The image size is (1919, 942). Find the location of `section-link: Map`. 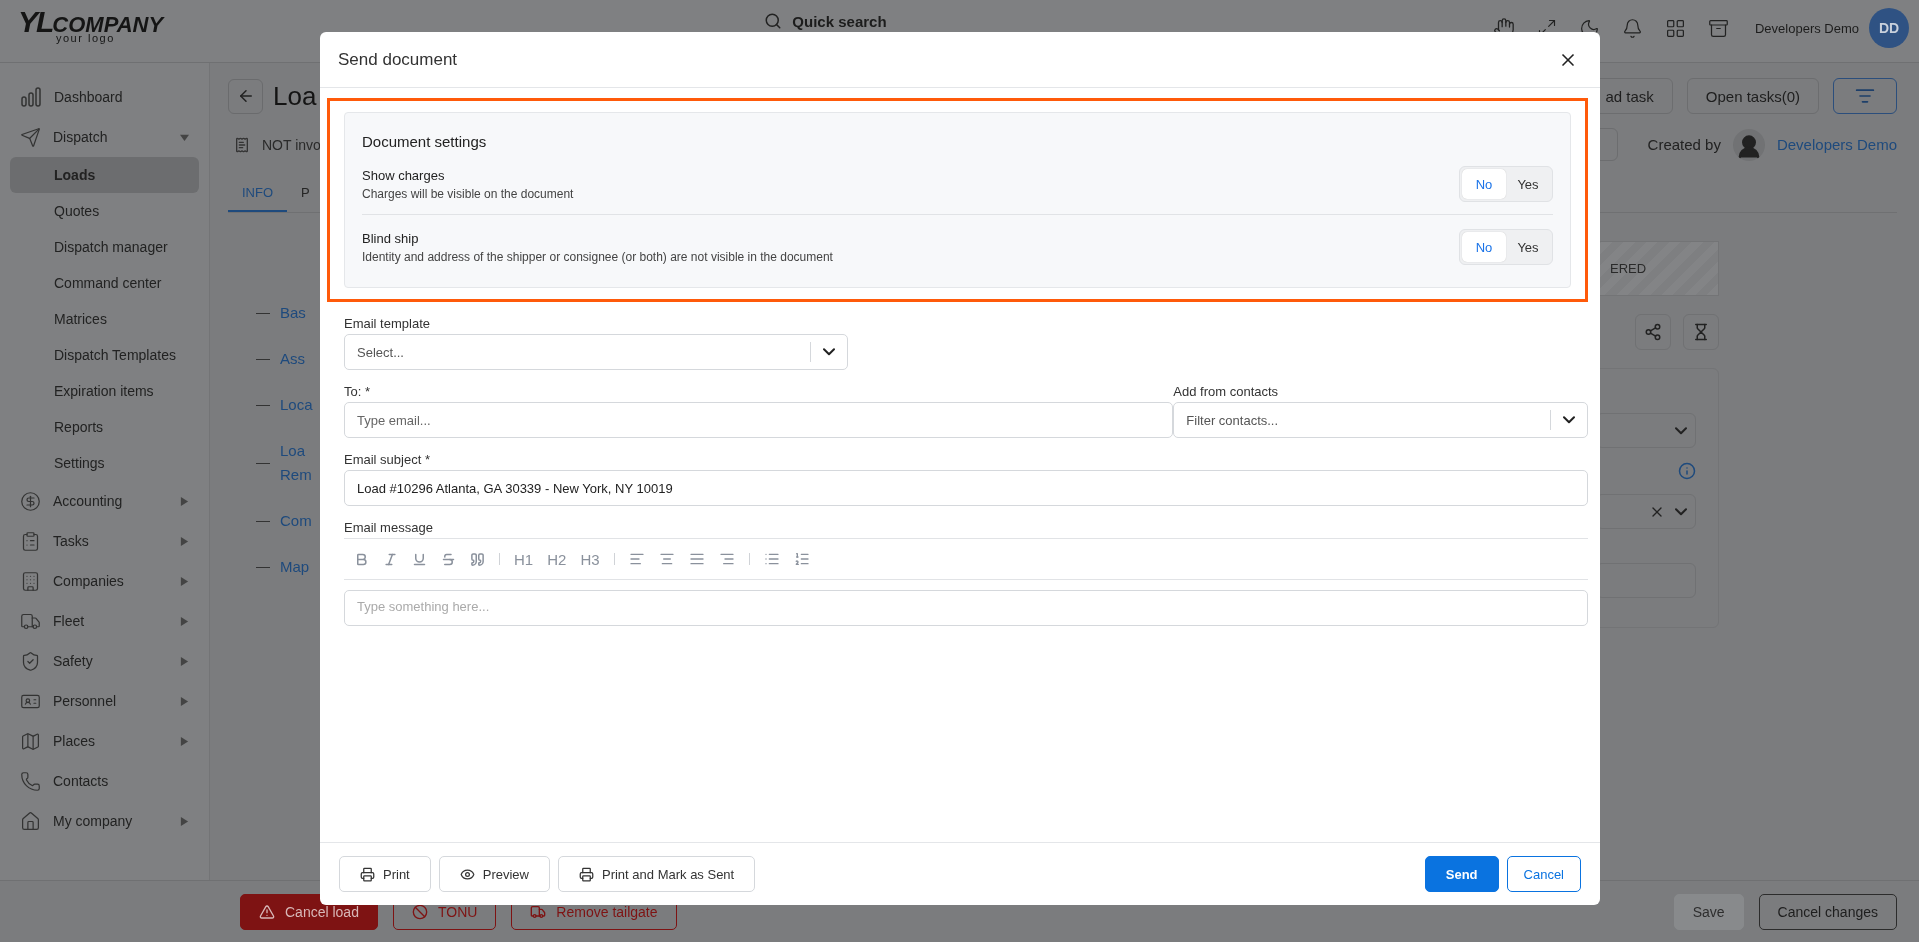

section-link: Map is located at coordinates (295, 567).